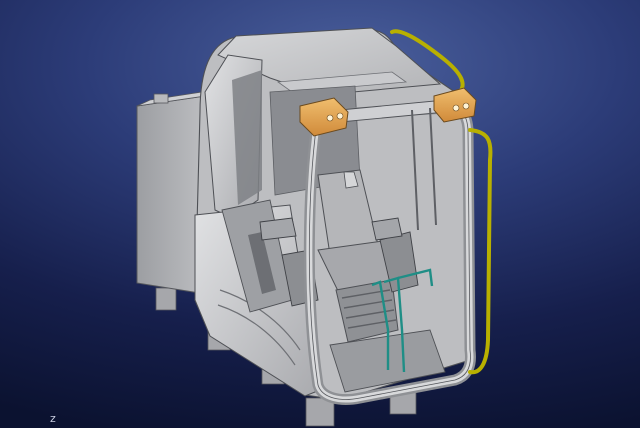 This screenshot has width=640, height=428. What do you see at coordinates (161, 98) in the screenshot?
I see `vent-cap` at bounding box center [161, 98].